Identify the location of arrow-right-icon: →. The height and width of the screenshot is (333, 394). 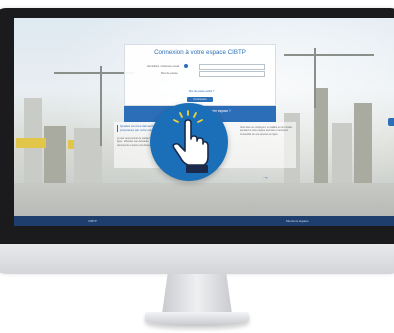
(265, 177).